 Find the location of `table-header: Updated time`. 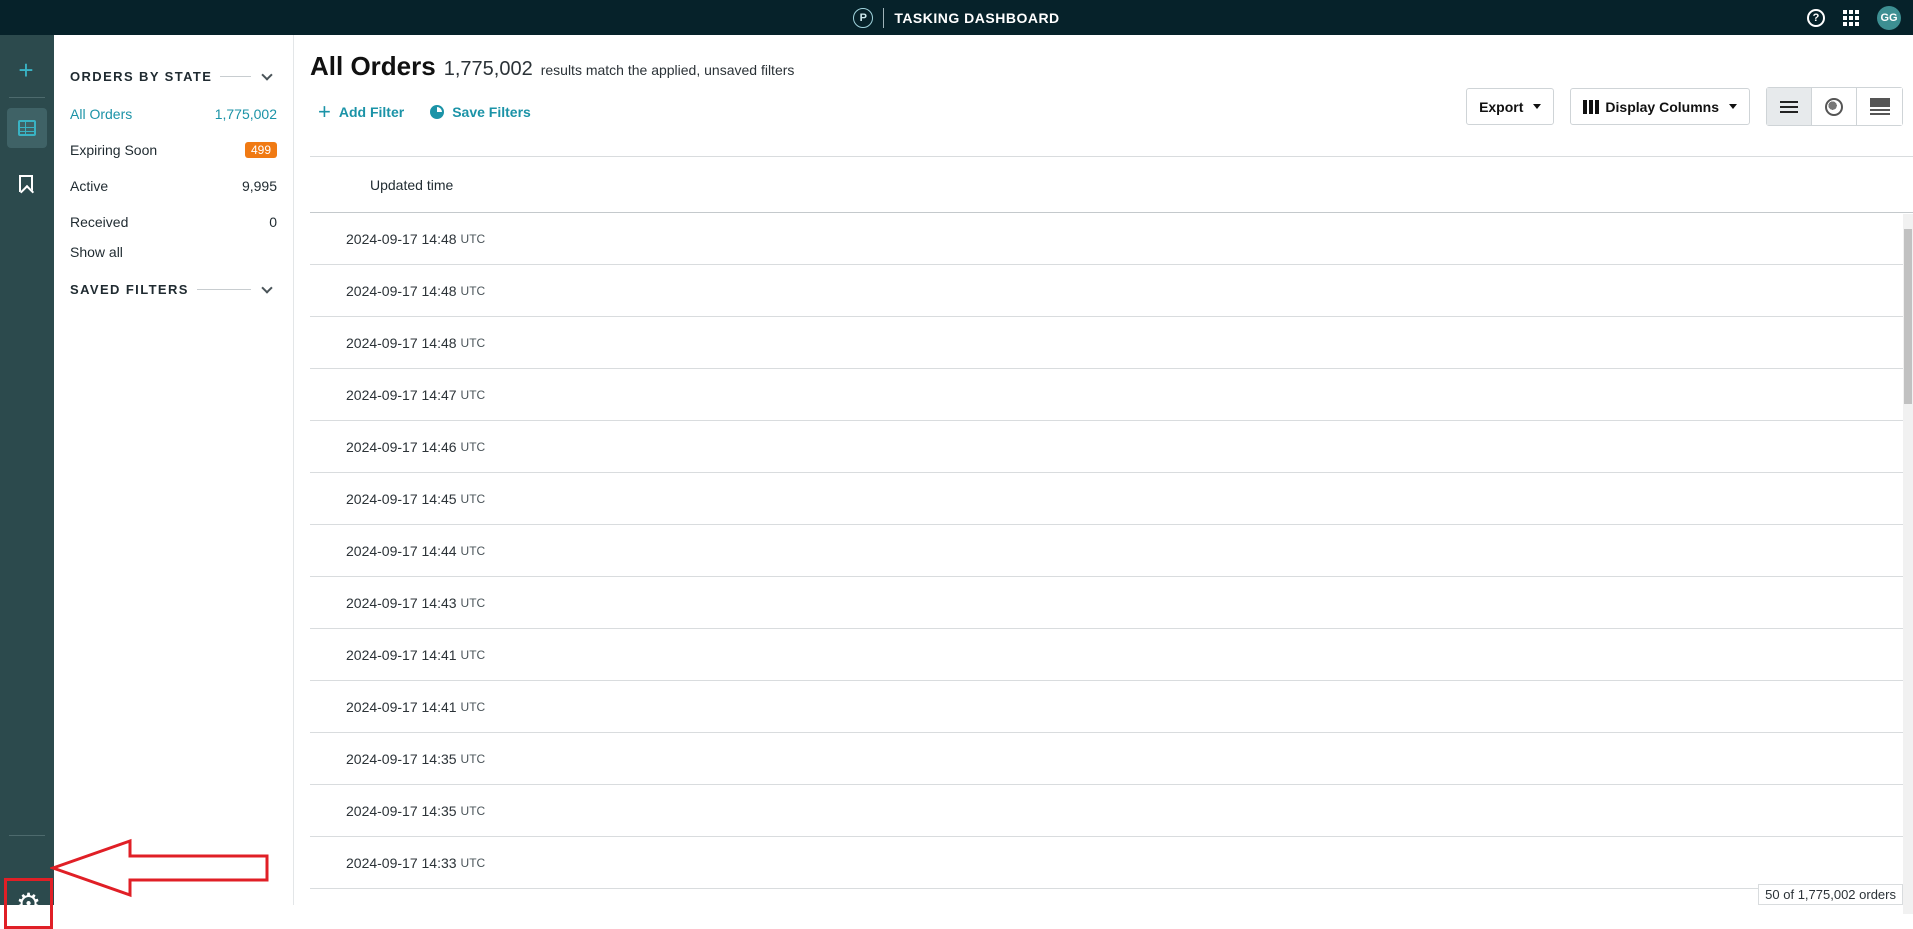

table-header: Updated time is located at coordinates (1111, 184).